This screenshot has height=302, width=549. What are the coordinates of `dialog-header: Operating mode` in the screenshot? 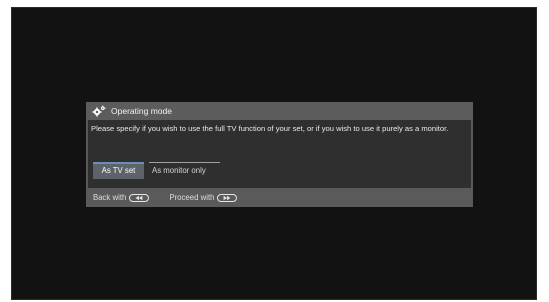 It's located at (279, 111).